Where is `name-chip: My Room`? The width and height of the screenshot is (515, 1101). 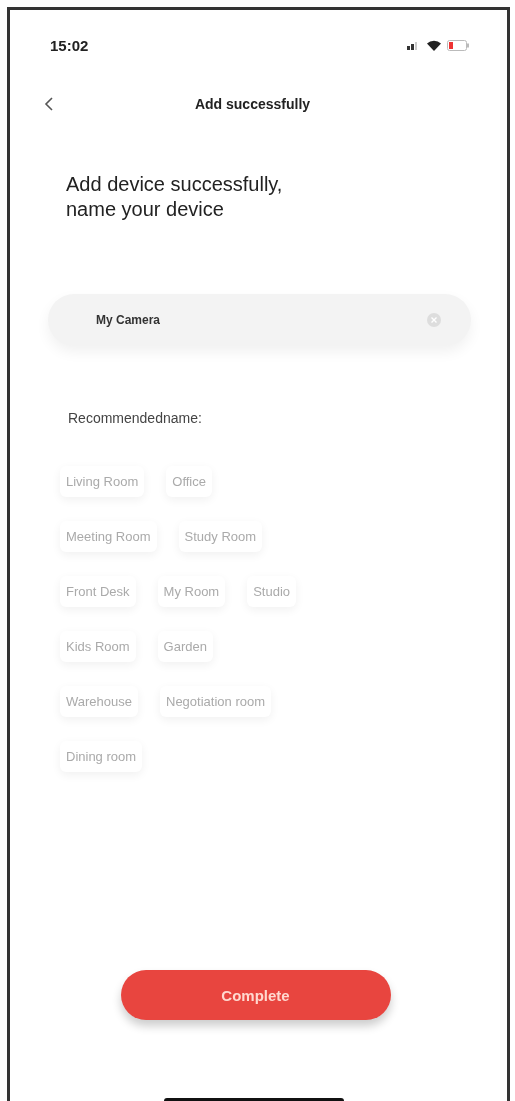 name-chip: My Room is located at coordinates (191, 591).